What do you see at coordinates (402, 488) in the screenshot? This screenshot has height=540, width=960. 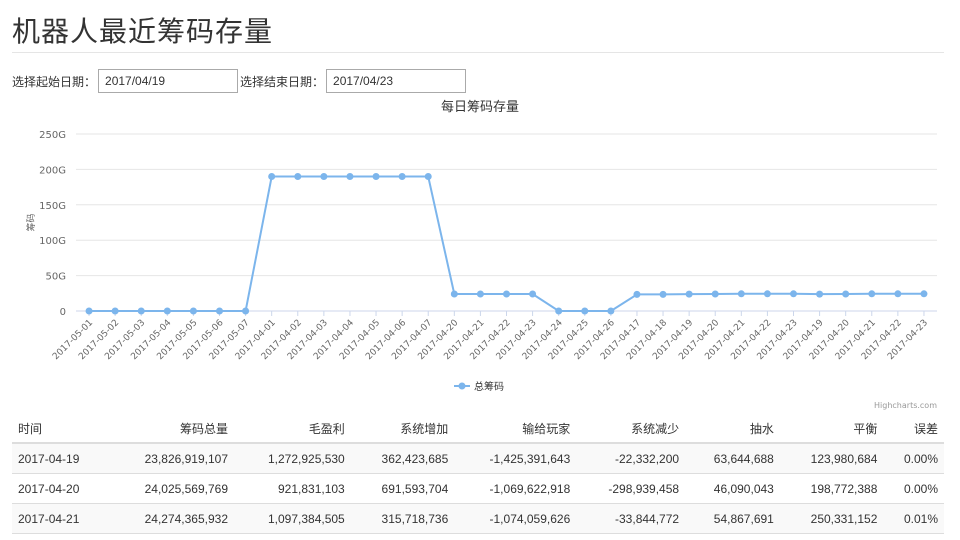 I see `table-cell: 691,593,704` at bounding box center [402, 488].